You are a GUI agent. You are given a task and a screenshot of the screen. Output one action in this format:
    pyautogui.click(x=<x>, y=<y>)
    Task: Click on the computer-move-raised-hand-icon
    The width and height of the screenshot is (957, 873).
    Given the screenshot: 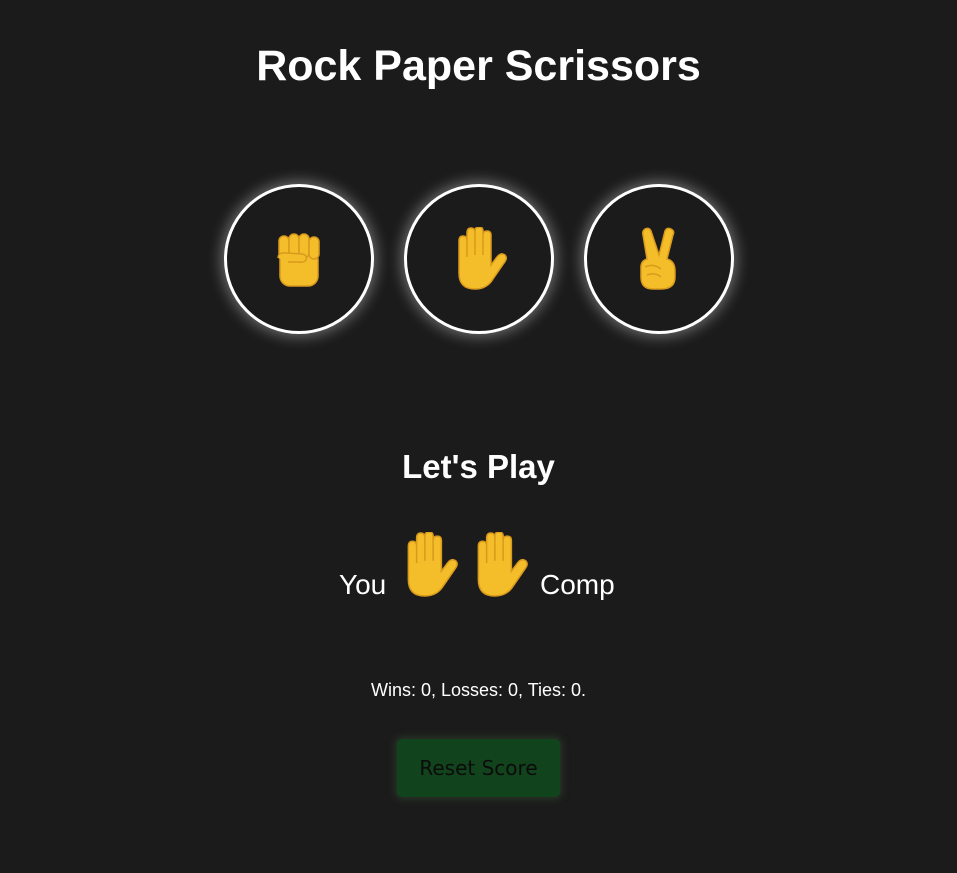 What is the action you would take?
    pyautogui.click(x=502, y=564)
    